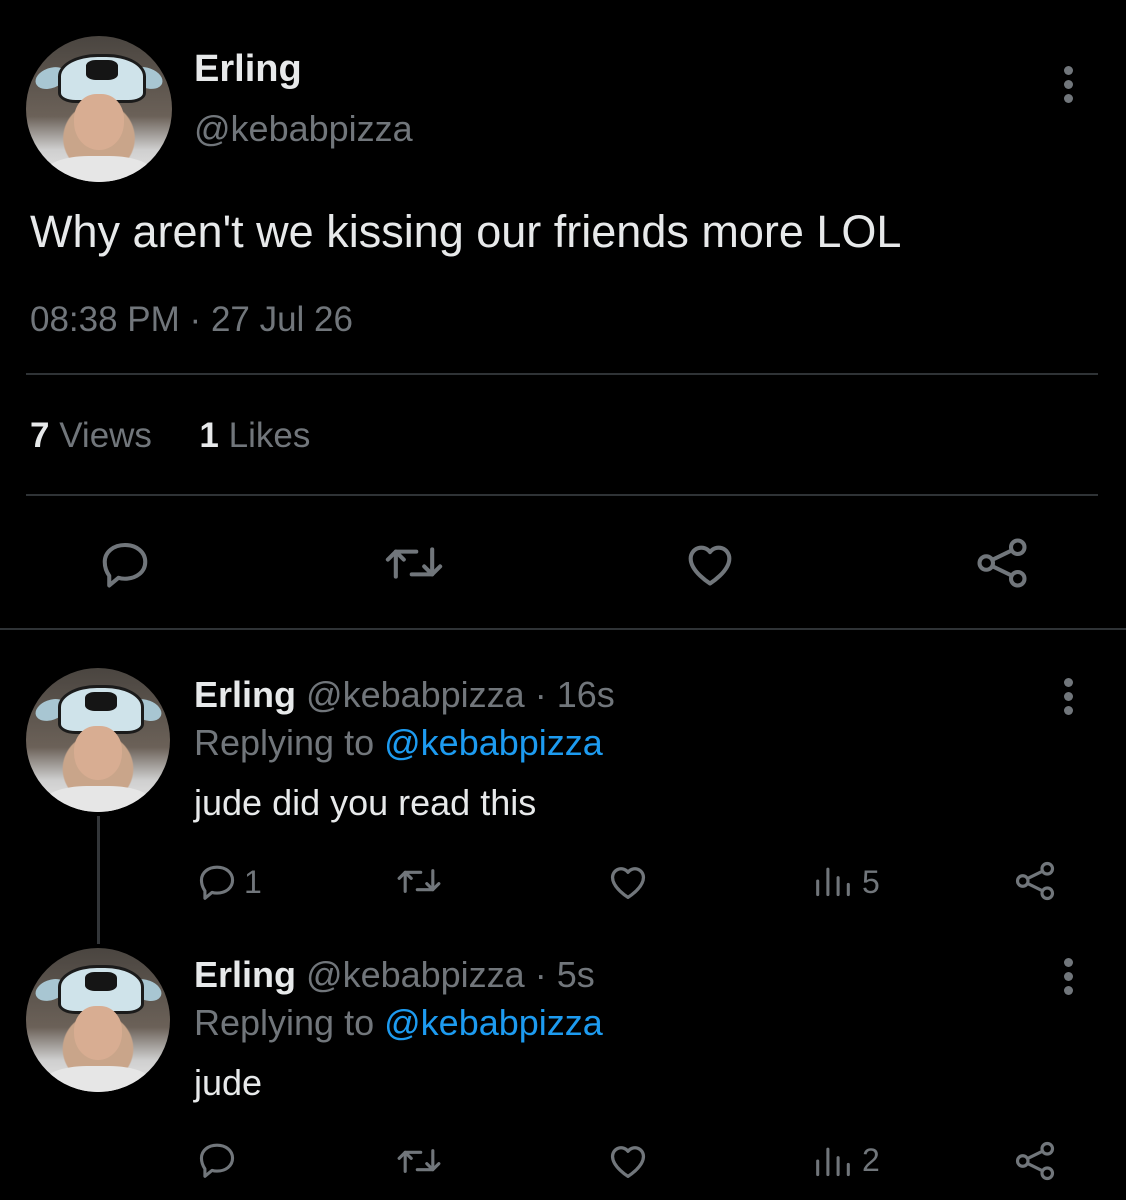 The width and height of the screenshot is (1126, 1200). I want to click on likes-label: Likes, so click(270, 435).